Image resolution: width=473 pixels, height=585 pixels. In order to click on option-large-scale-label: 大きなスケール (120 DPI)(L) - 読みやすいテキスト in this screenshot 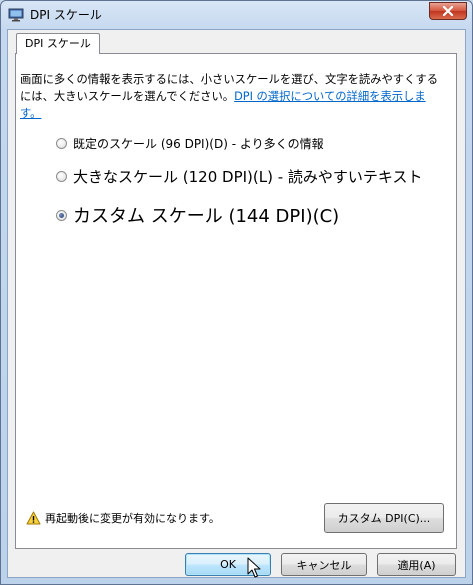, I will do `click(248, 177)`.